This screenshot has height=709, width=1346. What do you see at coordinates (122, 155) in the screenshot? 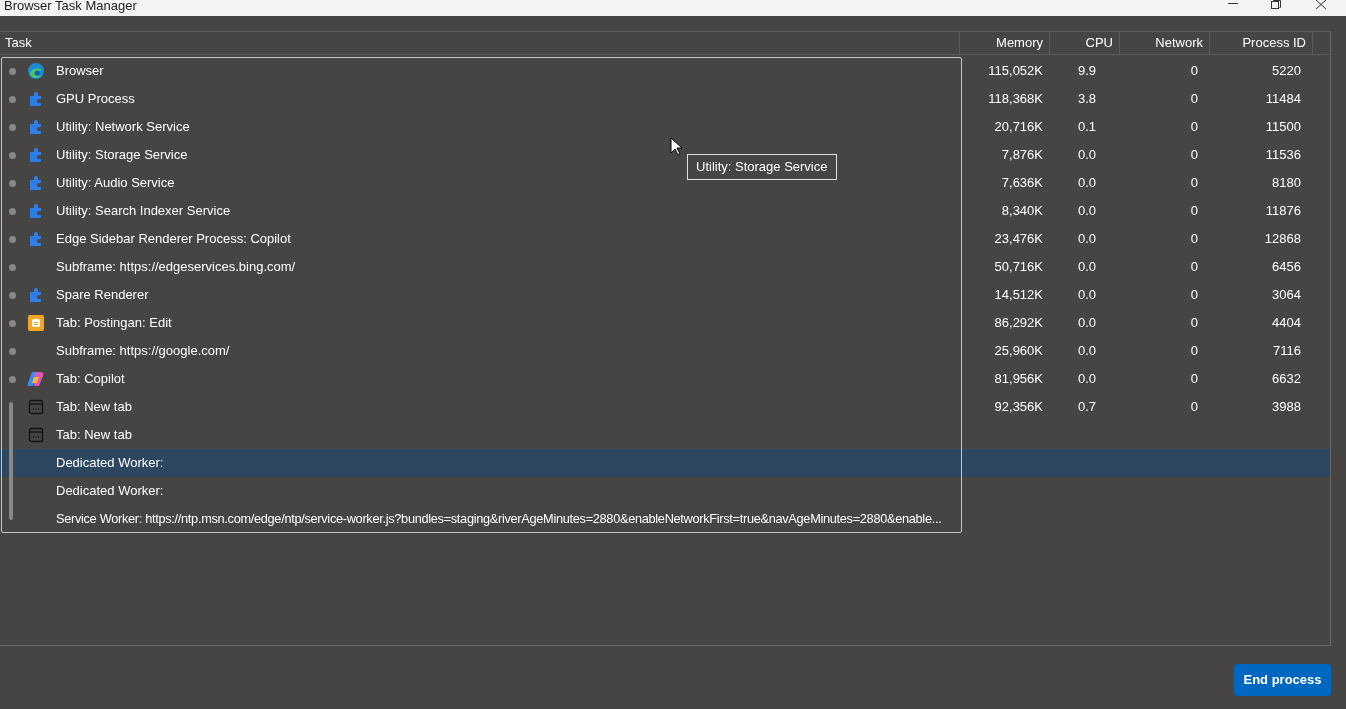
I see `task-name: Utility: Storage Service` at bounding box center [122, 155].